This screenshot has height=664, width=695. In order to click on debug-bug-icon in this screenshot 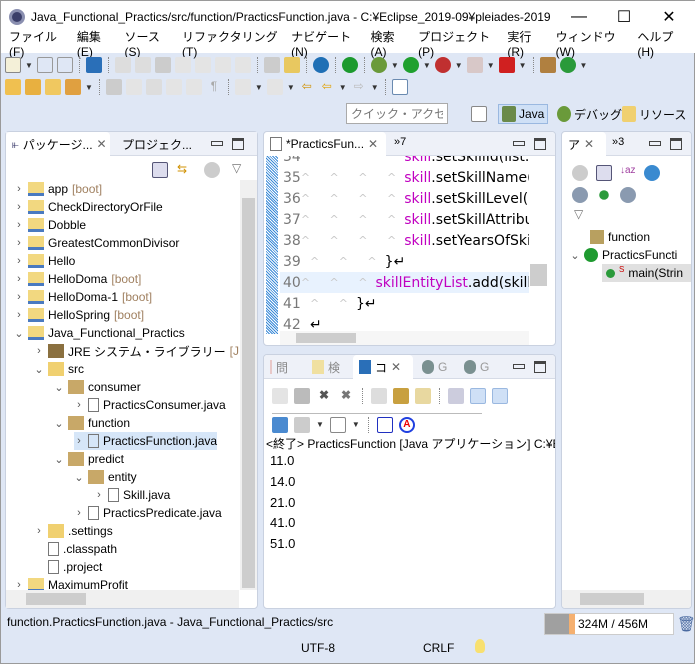, I will do `click(378, 65)`.